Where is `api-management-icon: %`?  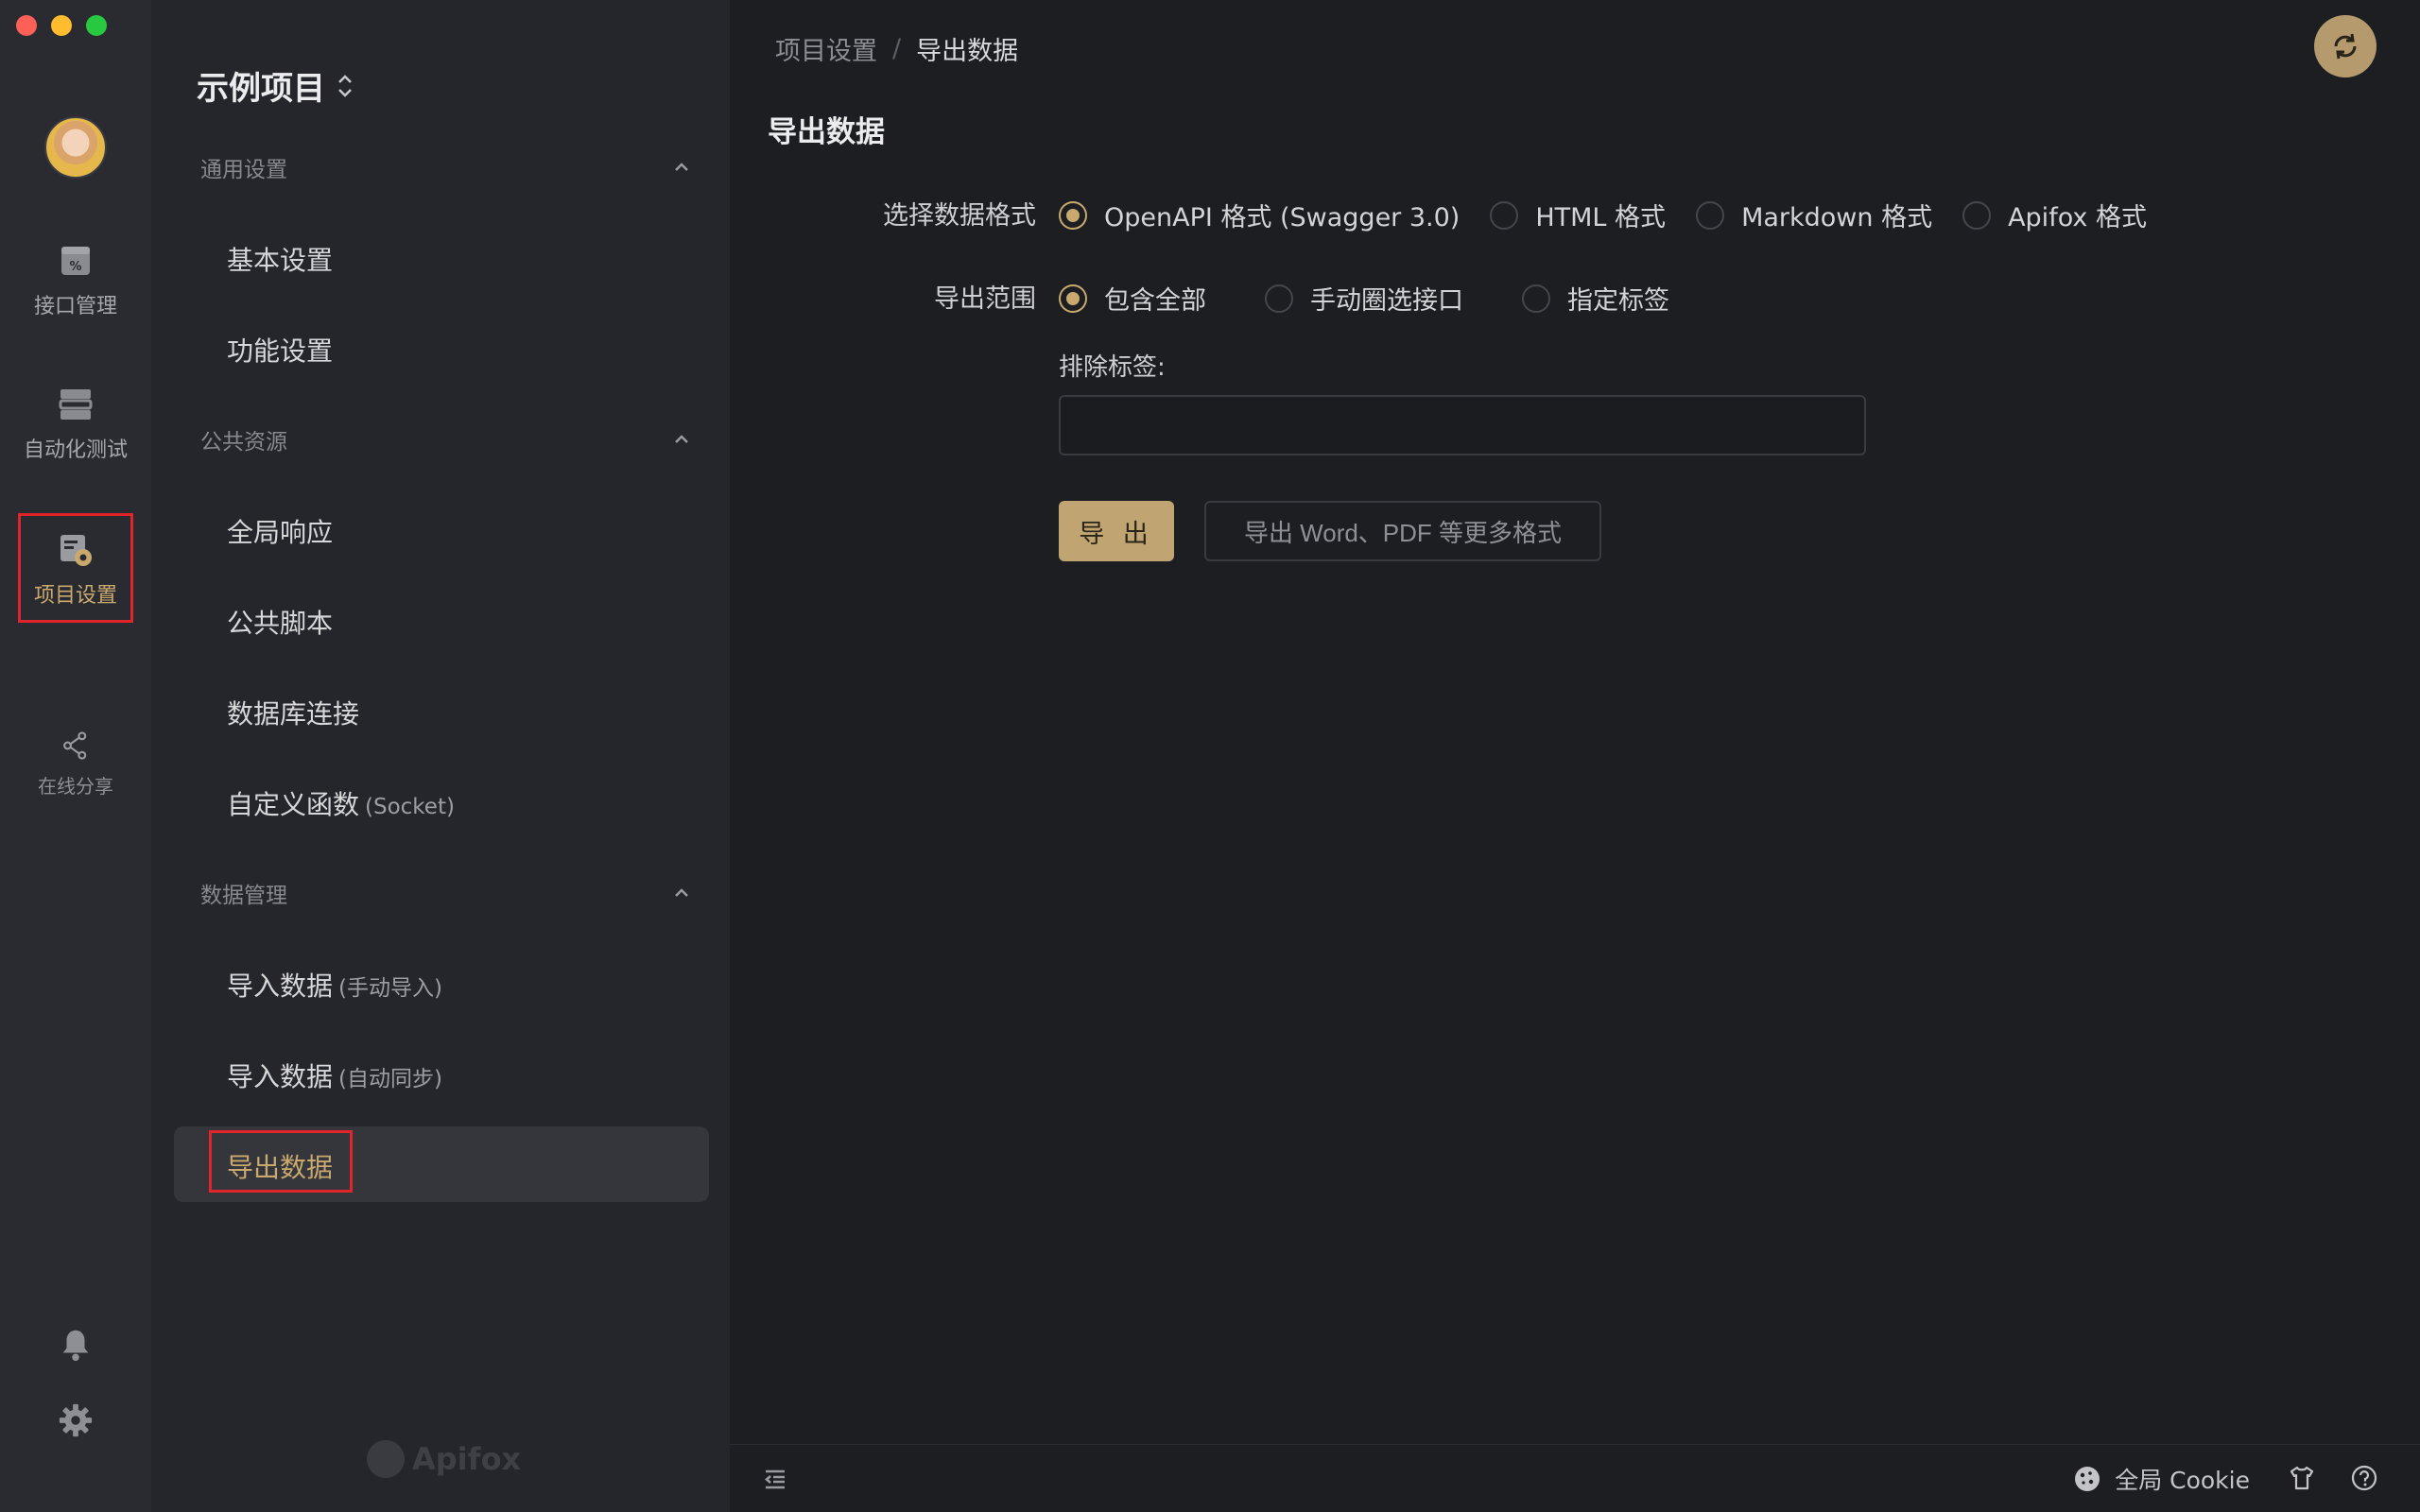
api-management-icon: % is located at coordinates (75, 261).